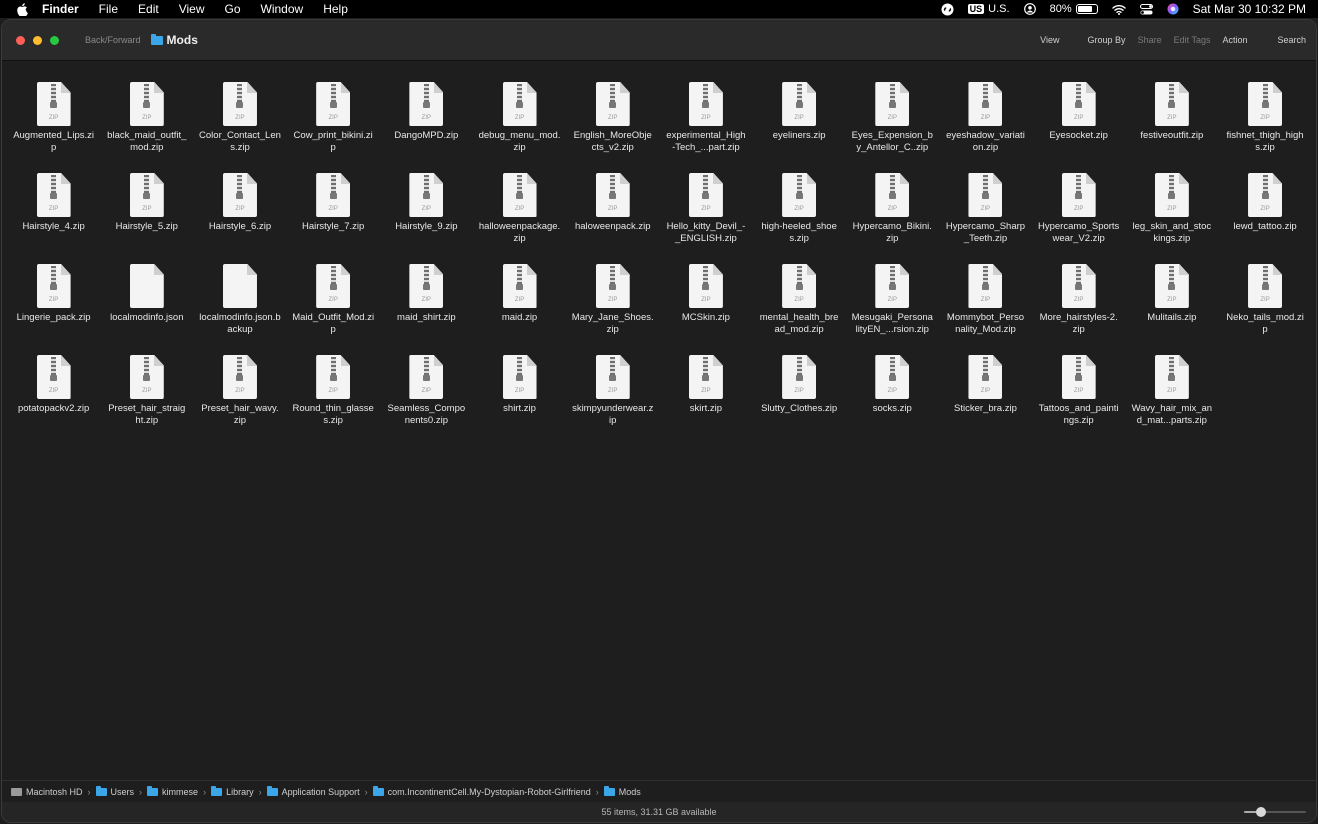  I want to click on file-name: Wavy_hair_mix_and_mat...parts.zip, so click(1172, 414).